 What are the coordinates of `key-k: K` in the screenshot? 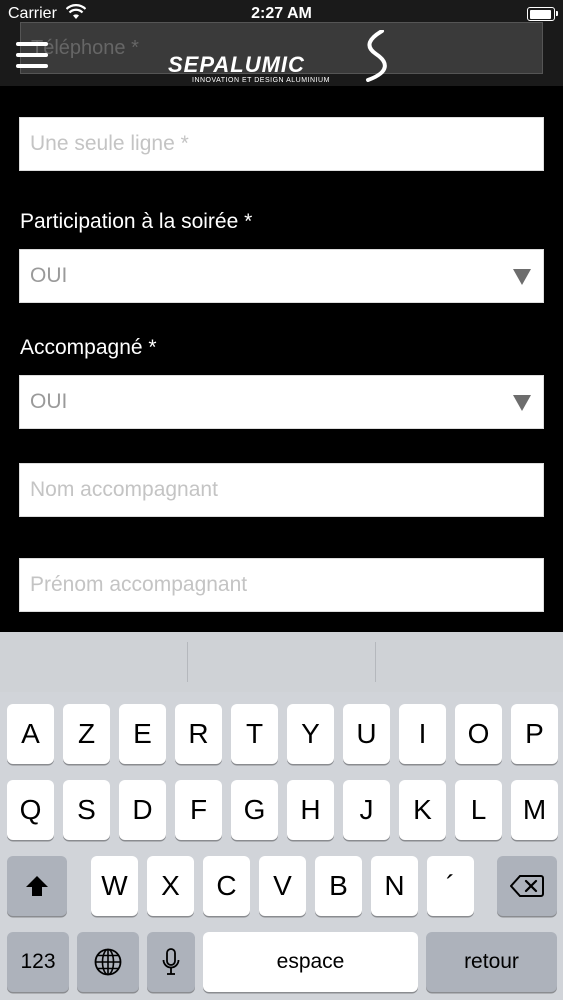 It's located at (422, 810).